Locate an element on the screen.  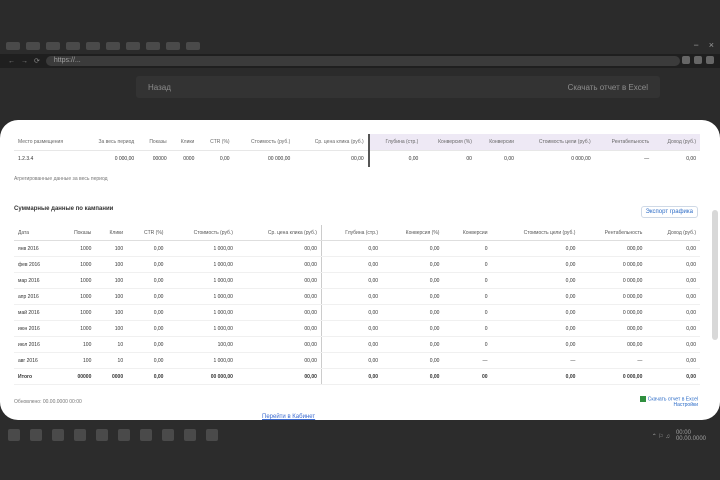
extension-icon is located at coordinates (698, 60).